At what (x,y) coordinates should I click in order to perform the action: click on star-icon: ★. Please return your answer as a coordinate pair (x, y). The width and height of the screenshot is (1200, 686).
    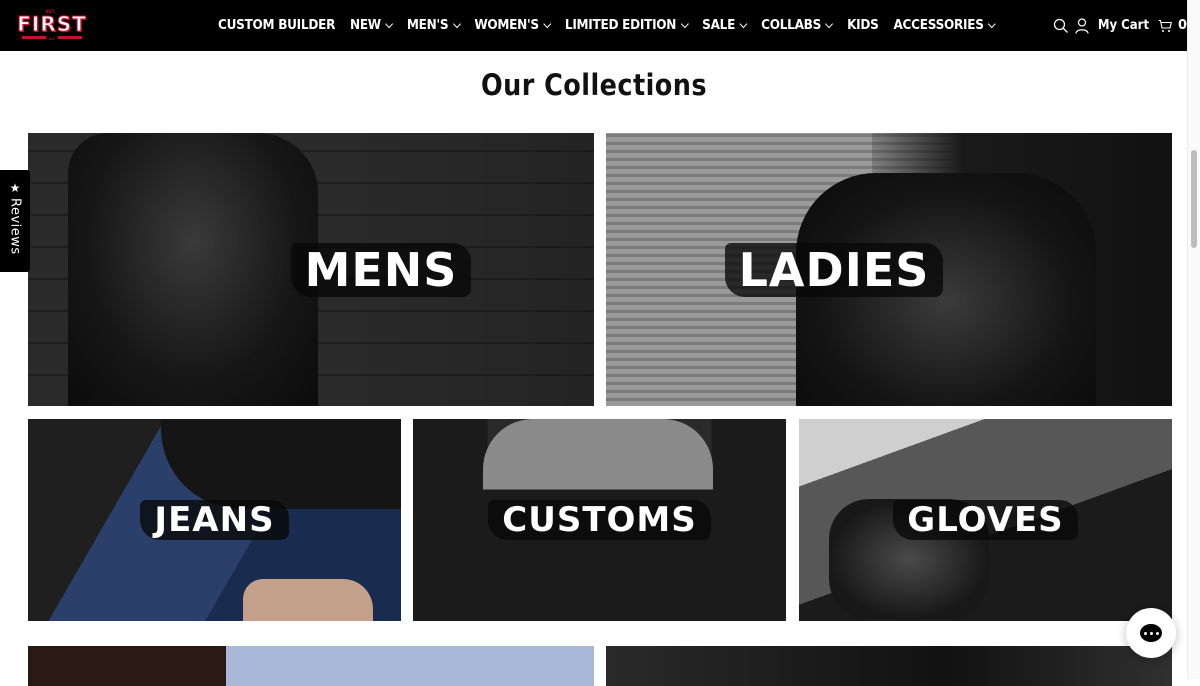
    Looking at the image, I should click on (15, 188).